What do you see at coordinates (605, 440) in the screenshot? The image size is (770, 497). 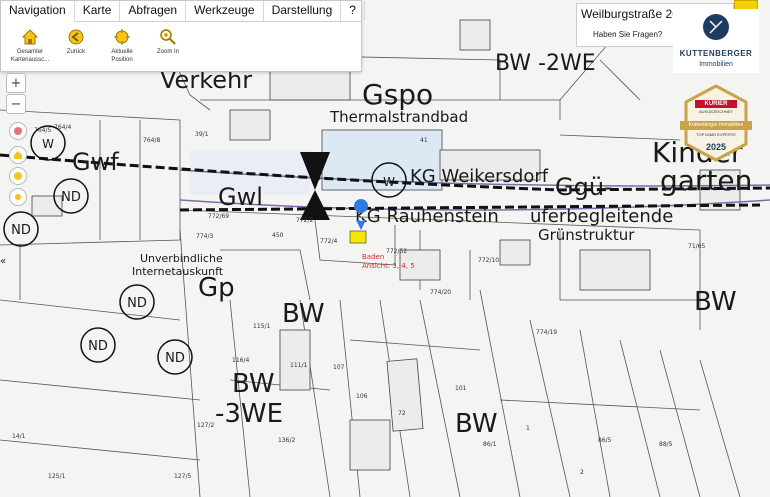 I see `parcel-number: 86/5` at bounding box center [605, 440].